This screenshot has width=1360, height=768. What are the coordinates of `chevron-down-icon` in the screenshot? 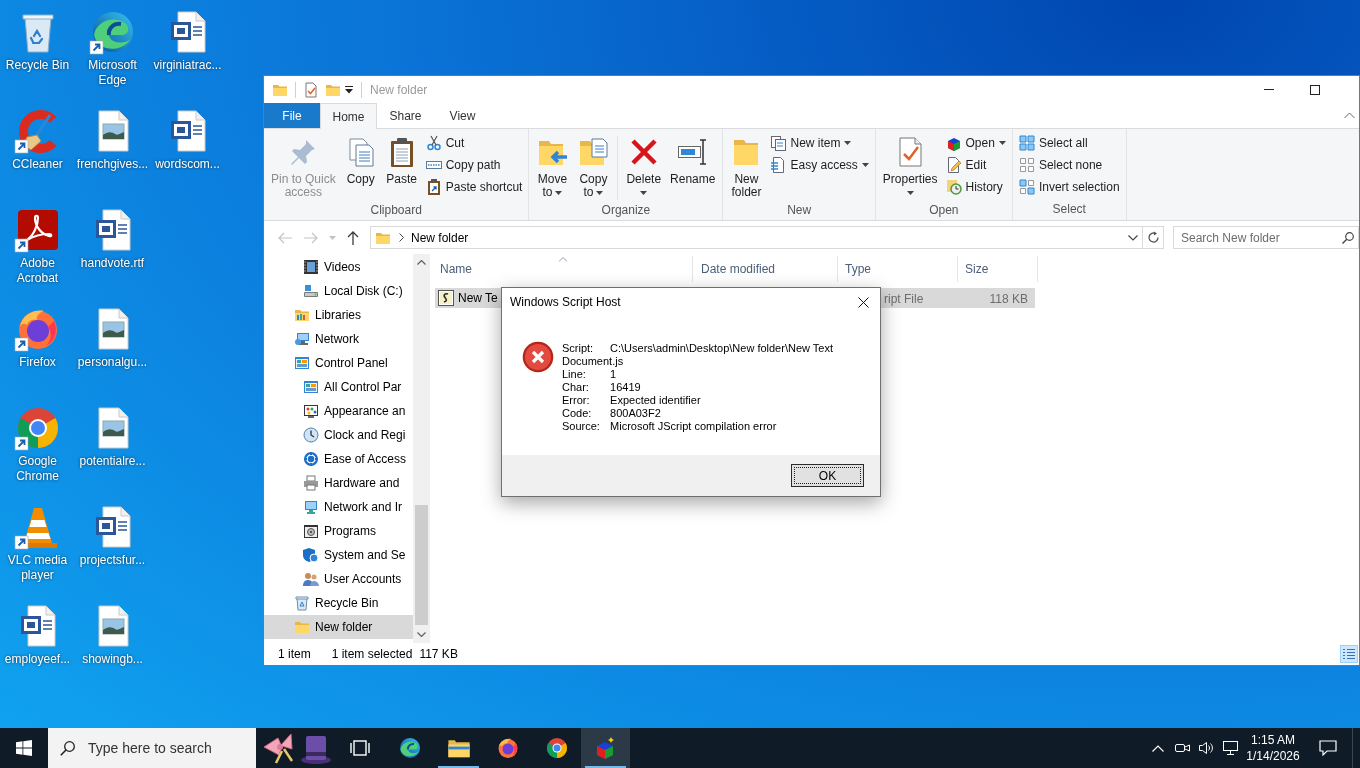 It's located at (1133, 237).